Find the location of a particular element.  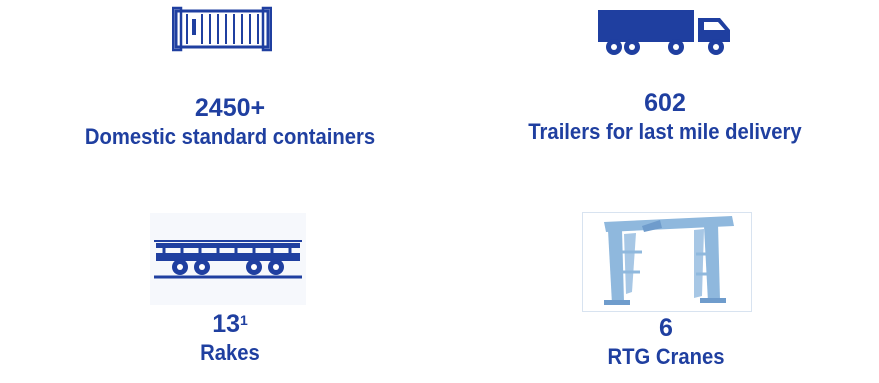

stat-containers: 2450+ Domestic standard containers is located at coordinates (230, 122).